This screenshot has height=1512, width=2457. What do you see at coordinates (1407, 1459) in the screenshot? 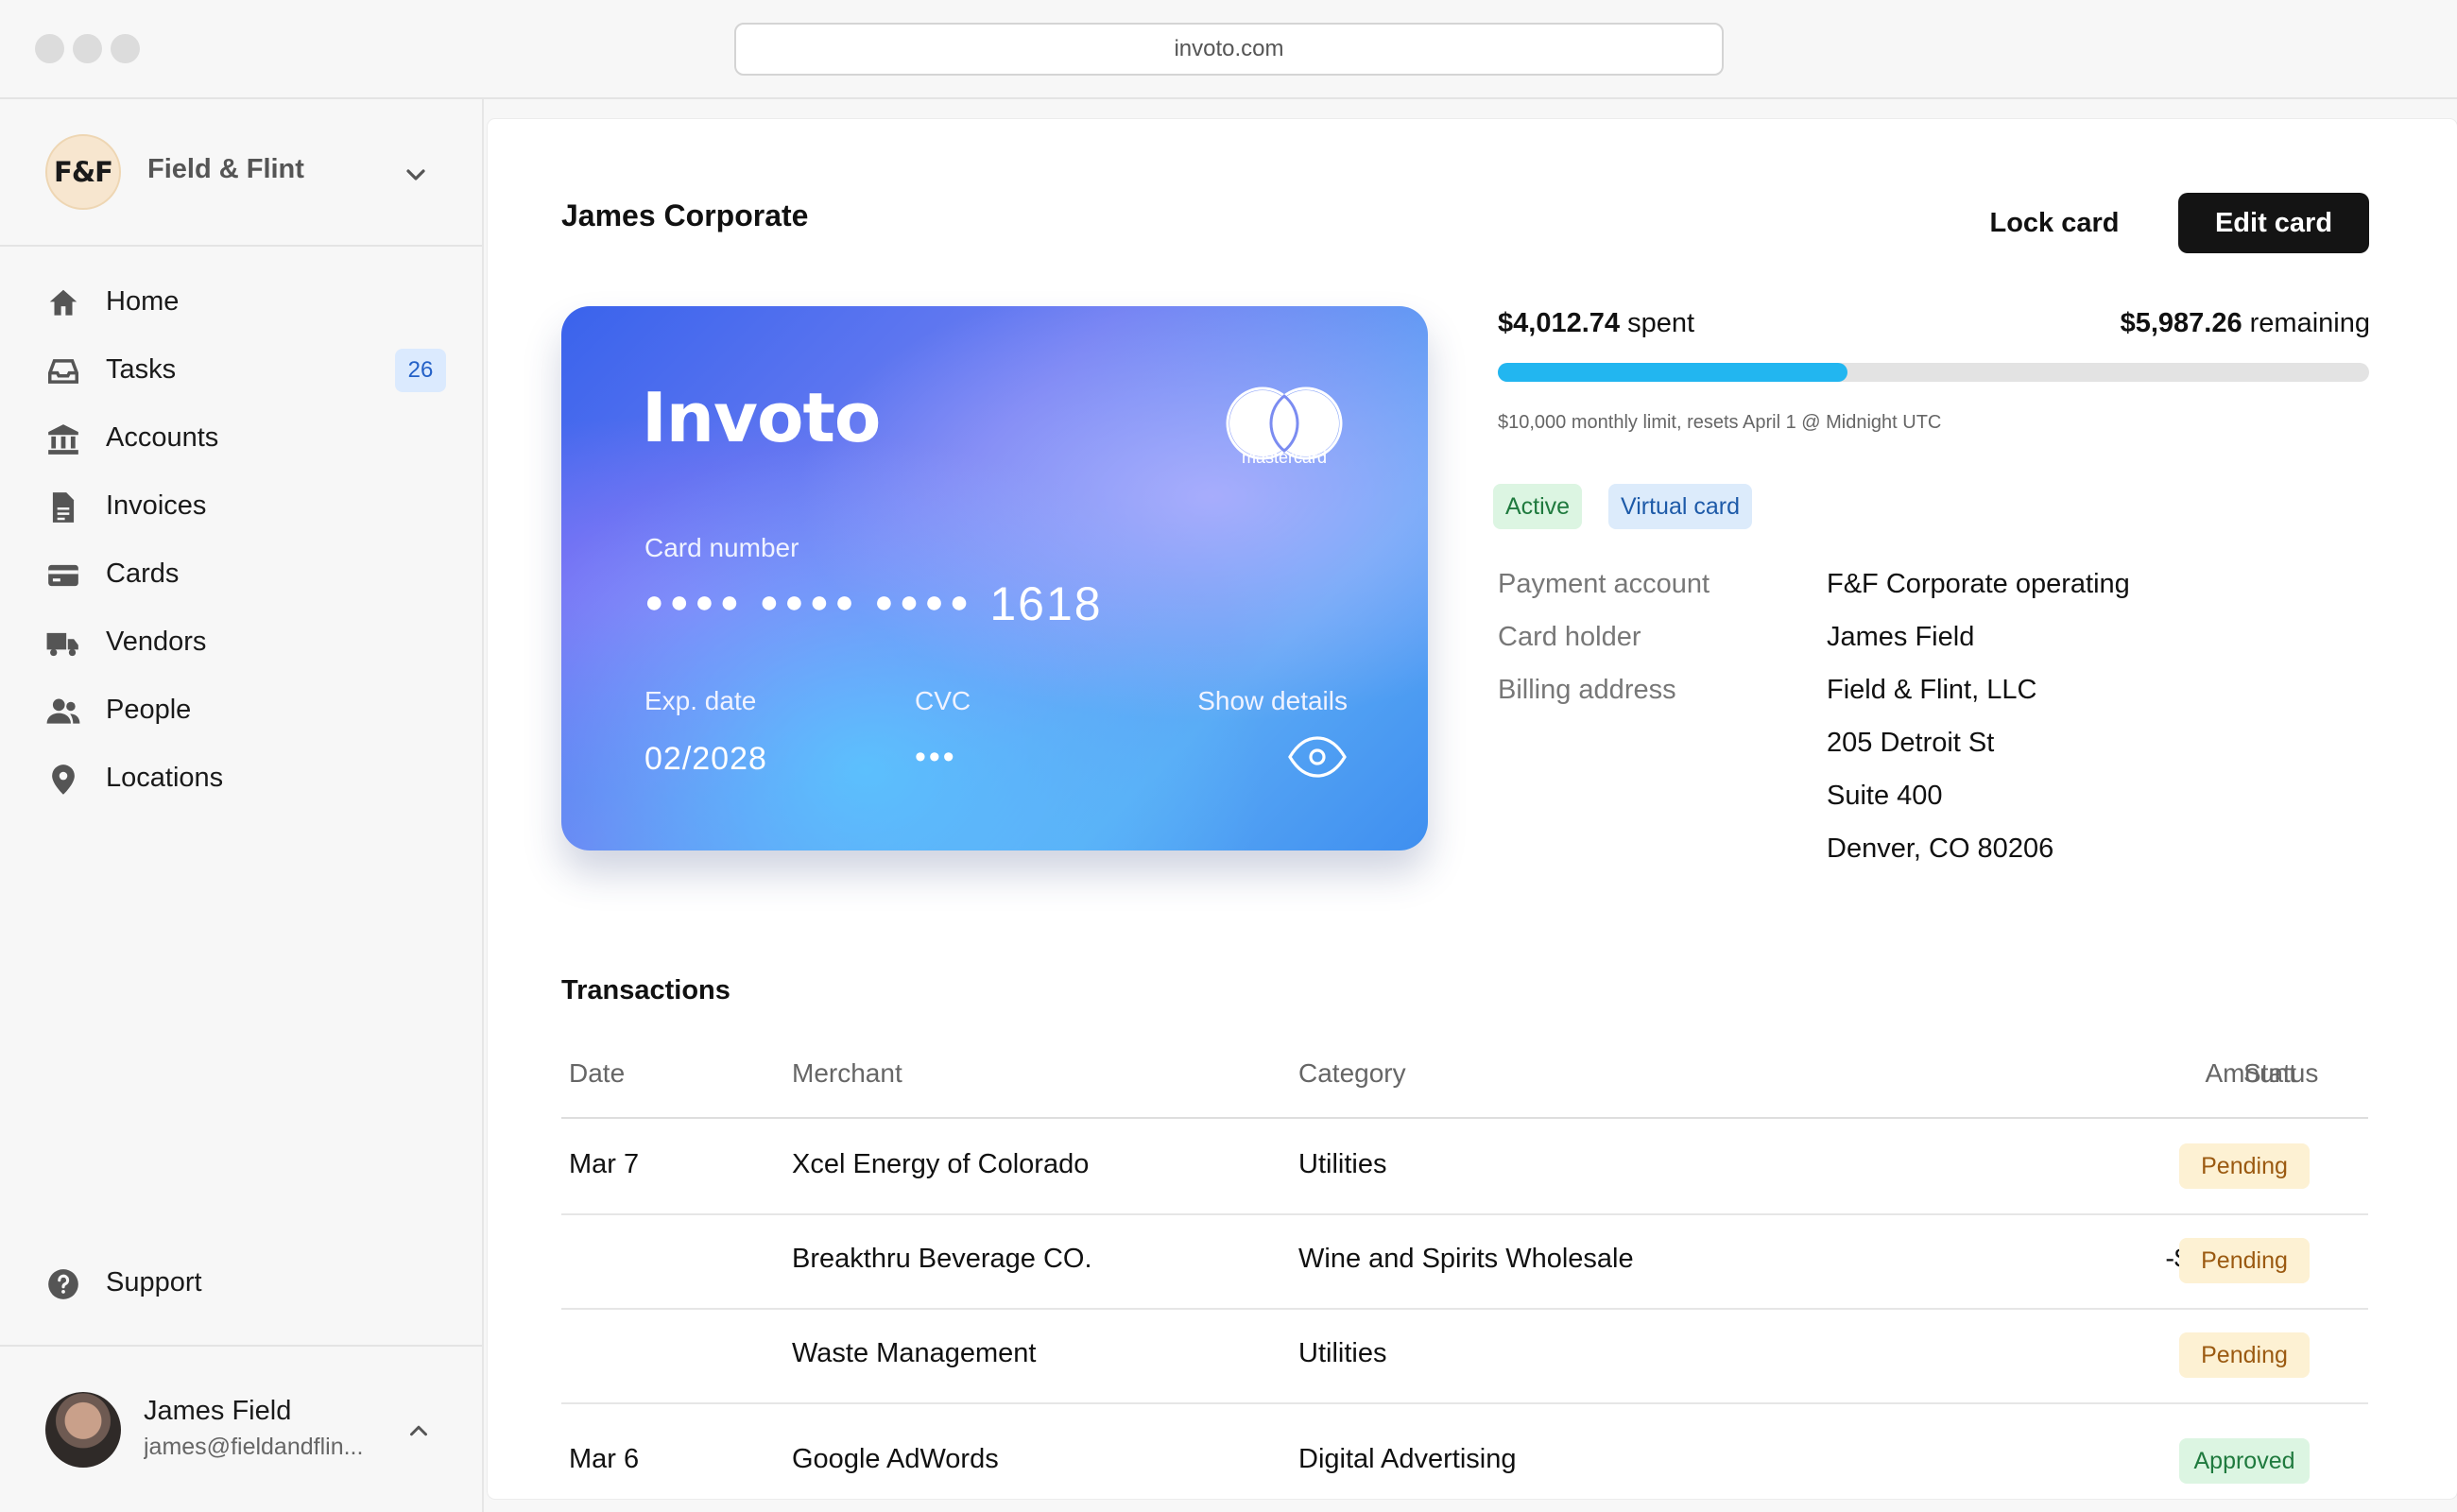
I see `cell-category: Digital Advertising` at bounding box center [1407, 1459].